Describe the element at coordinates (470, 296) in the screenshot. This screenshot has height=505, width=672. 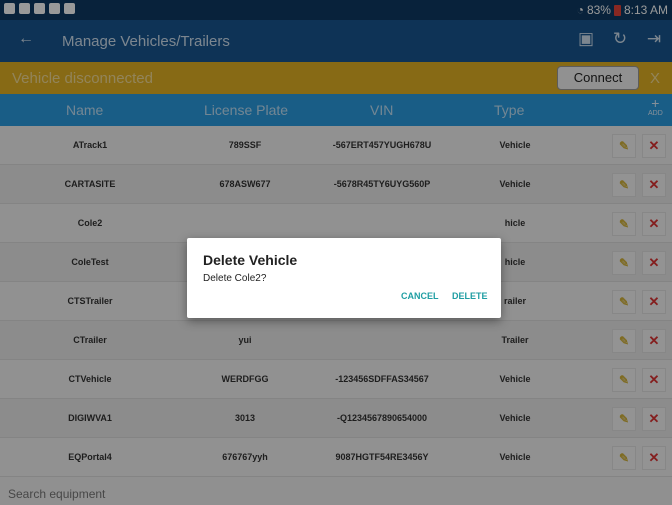
I see `delete-button: DELETE` at that location.